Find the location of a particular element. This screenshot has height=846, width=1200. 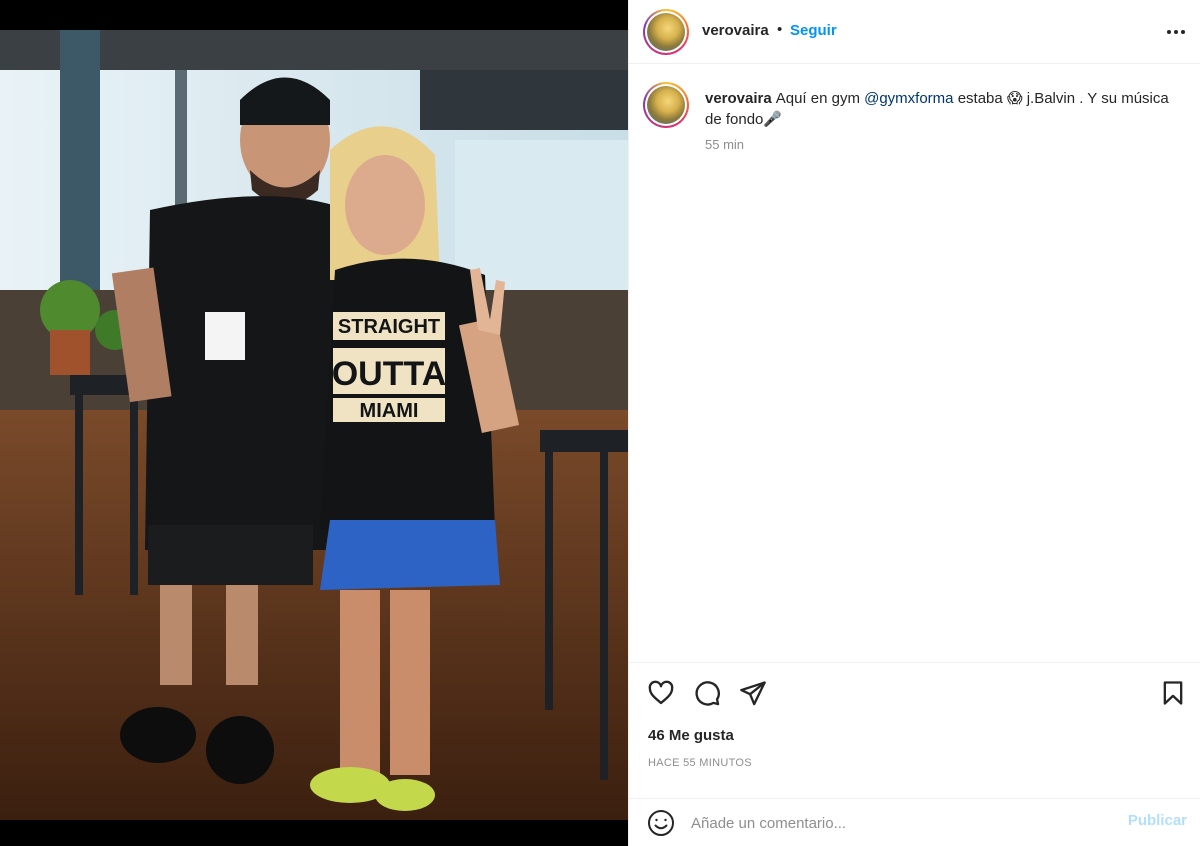

caption-avatar is located at coordinates (666, 105).